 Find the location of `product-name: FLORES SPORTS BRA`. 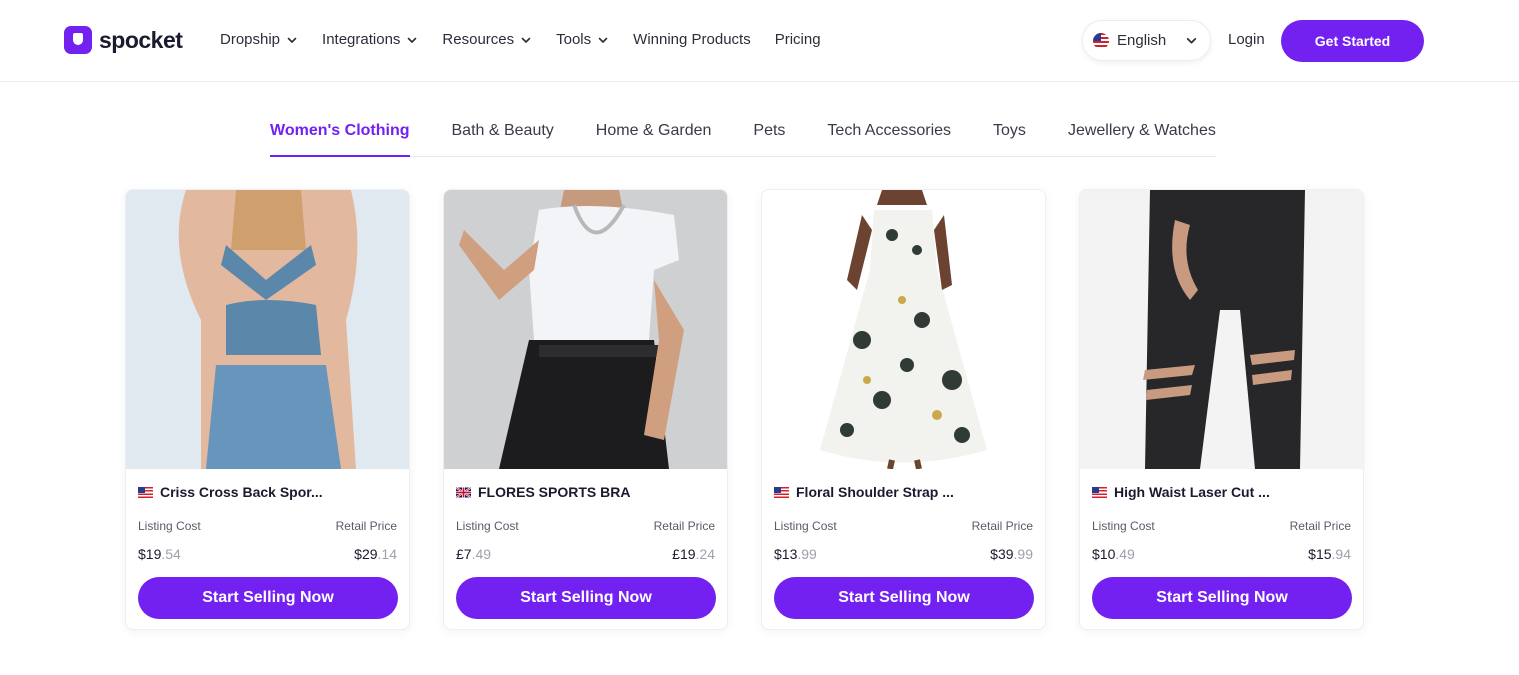

product-name: FLORES SPORTS BRA is located at coordinates (554, 492).